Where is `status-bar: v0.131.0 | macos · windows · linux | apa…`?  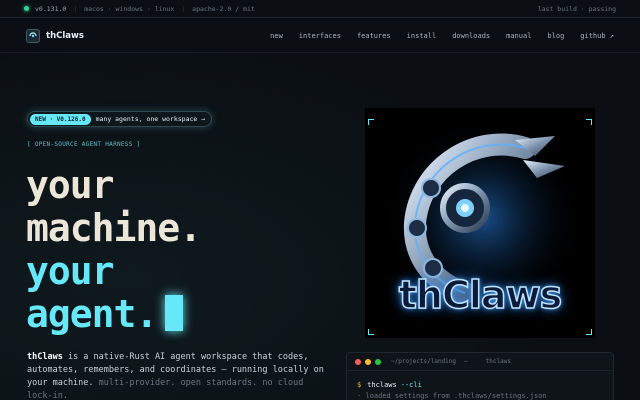 status-bar: v0.131.0 | macos · windows · linux | apa… is located at coordinates (320, 9).